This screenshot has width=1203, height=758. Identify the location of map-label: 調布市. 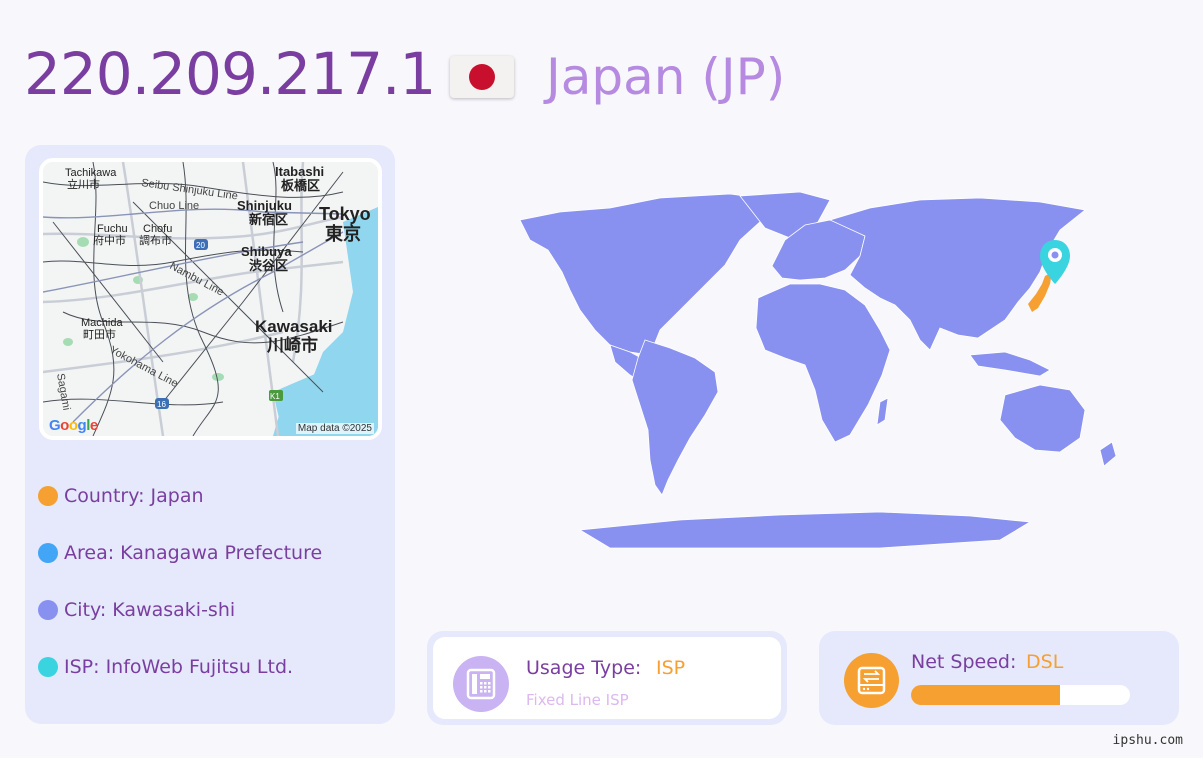
(155, 240).